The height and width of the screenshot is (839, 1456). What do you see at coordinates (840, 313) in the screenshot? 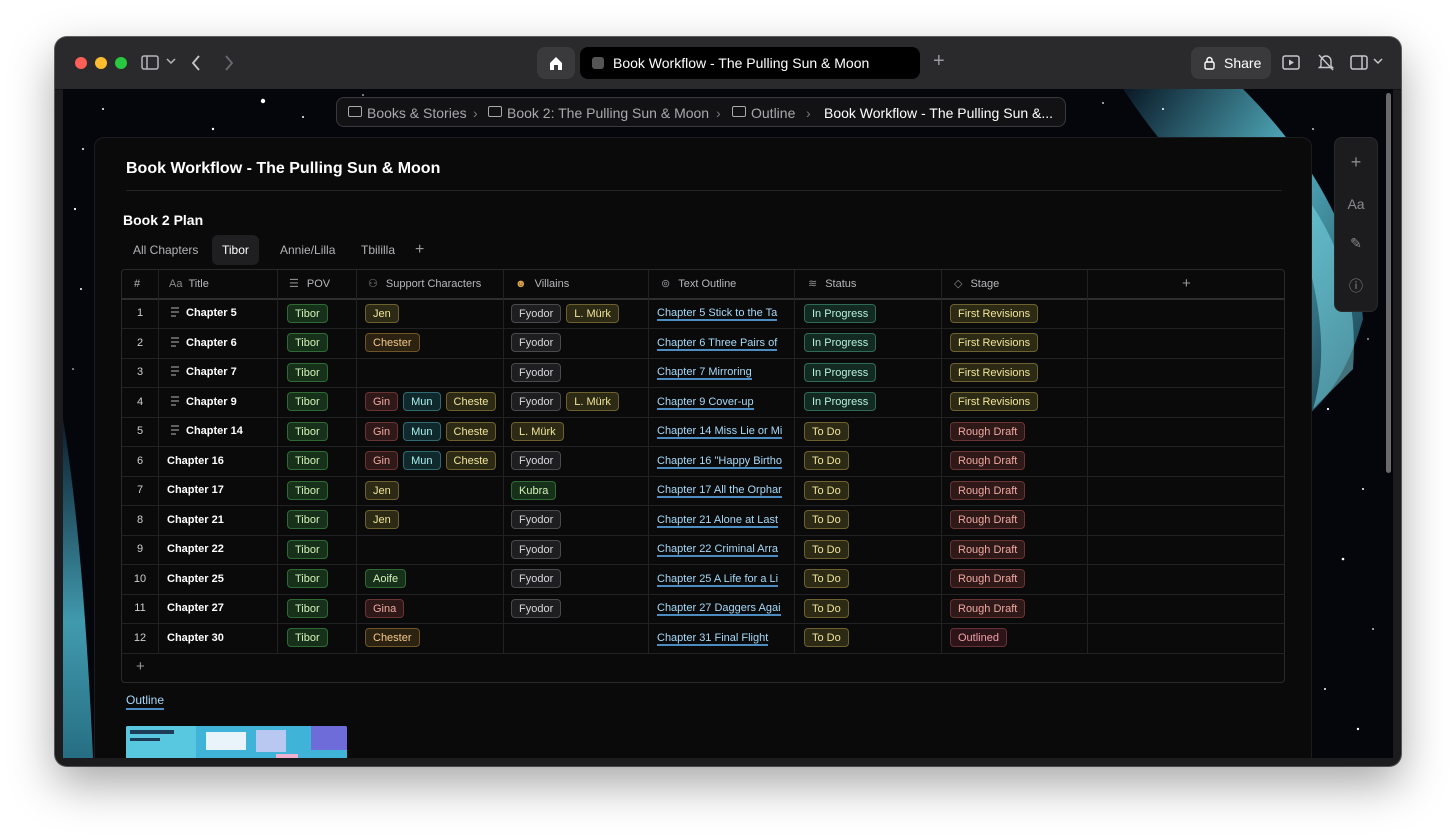
I see `status-tag: In Progress` at bounding box center [840, 313].